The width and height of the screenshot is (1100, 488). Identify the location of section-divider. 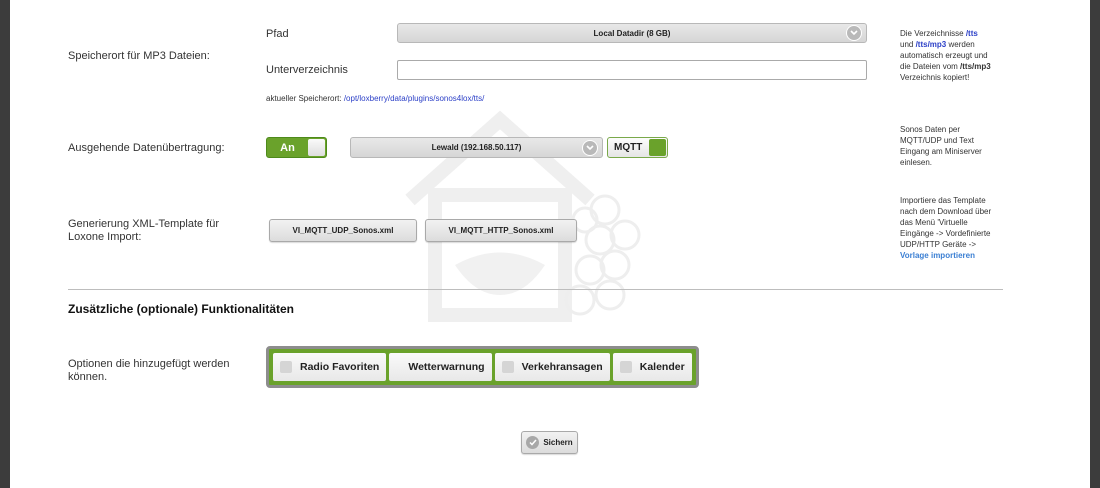
(535, 289).